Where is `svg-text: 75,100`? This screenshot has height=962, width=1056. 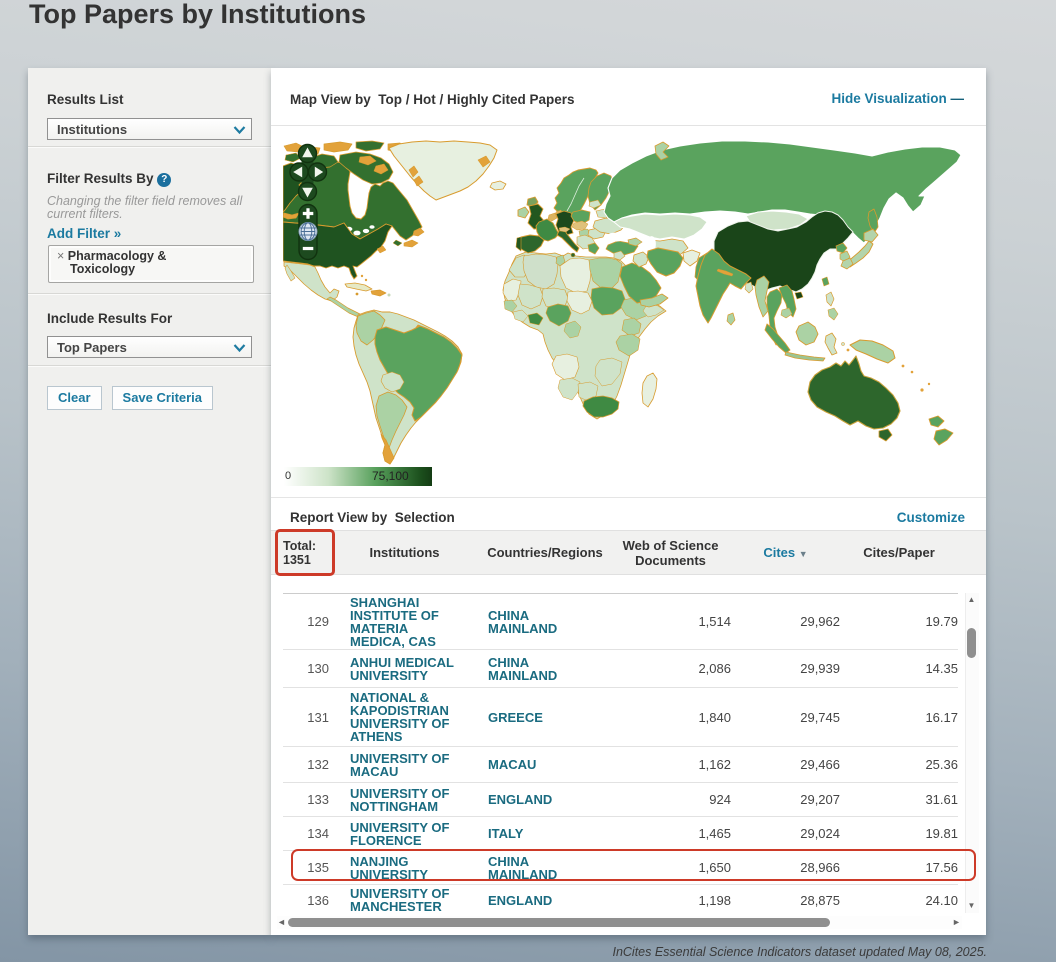
svg-text: 75,100 is located at coordinates (390, 476).